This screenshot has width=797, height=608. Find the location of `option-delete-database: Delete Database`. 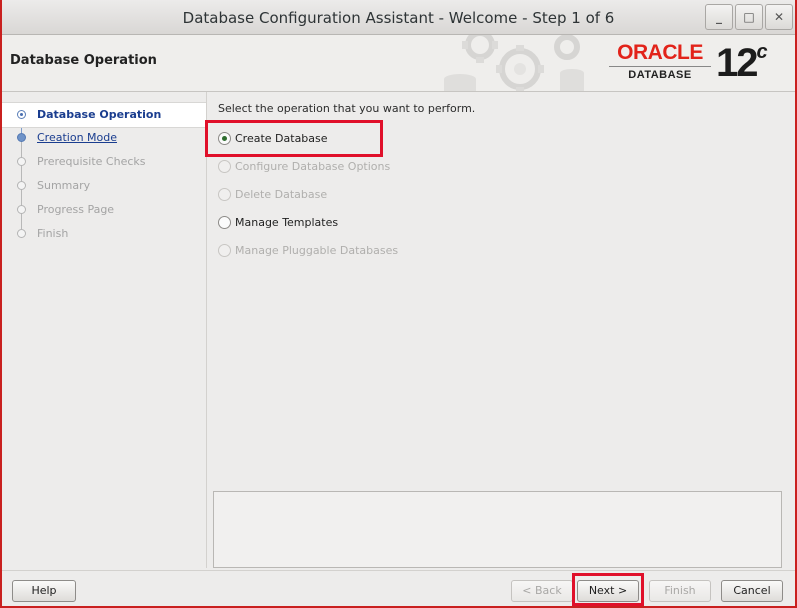

option-delete-database: Delete Database is located at coordinates (288, 195).